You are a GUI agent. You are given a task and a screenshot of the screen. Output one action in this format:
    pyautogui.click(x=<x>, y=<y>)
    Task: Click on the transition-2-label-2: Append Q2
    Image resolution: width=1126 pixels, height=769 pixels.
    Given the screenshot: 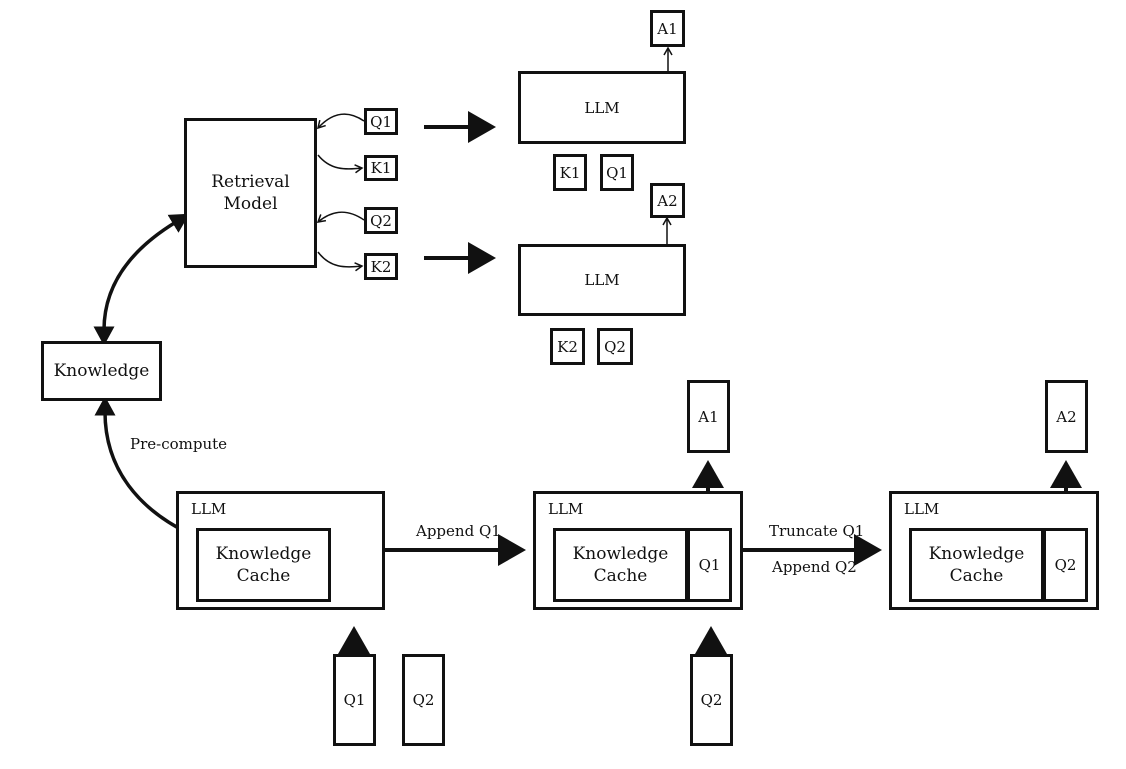 What is the action you would take?
    pyautogui.click(x=814, y=567)
    